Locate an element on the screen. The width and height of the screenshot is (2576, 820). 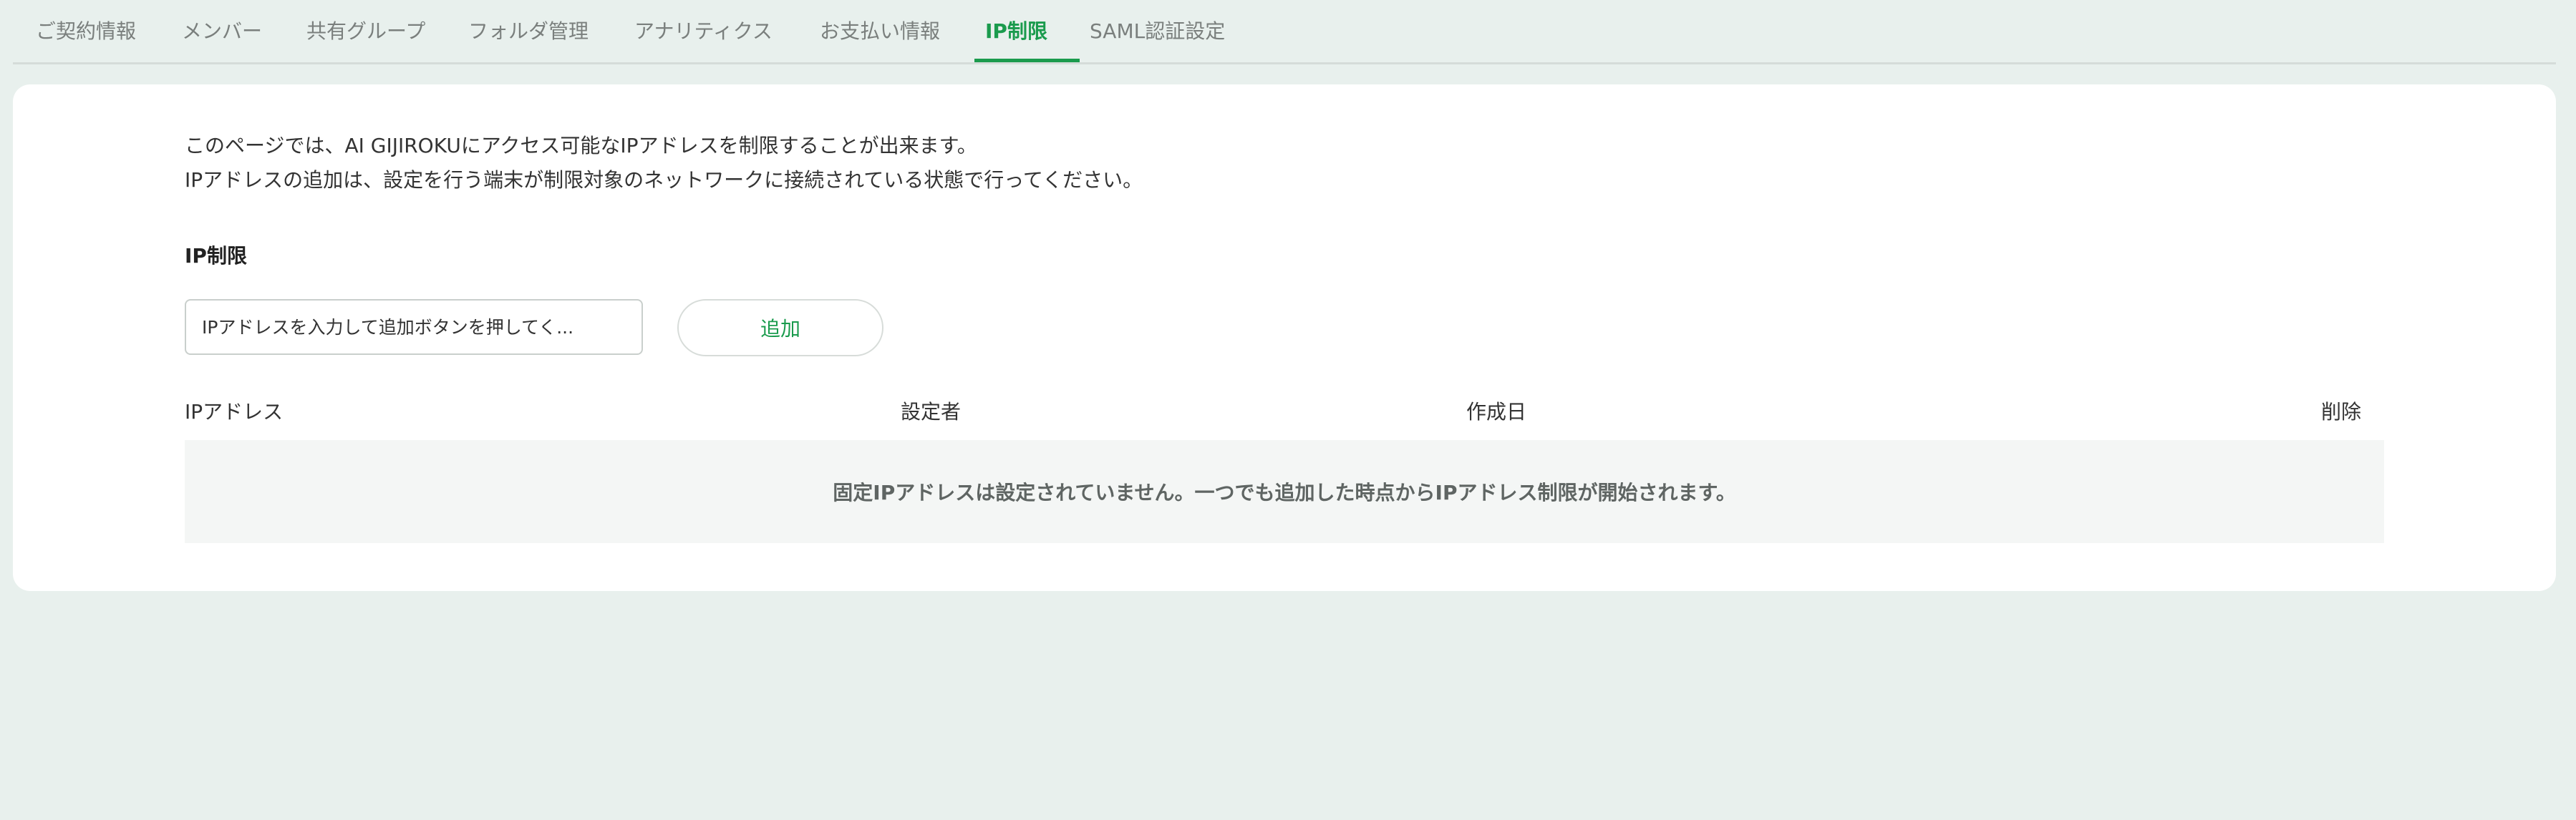
ip-address-input is located at coordinates (414, 327).